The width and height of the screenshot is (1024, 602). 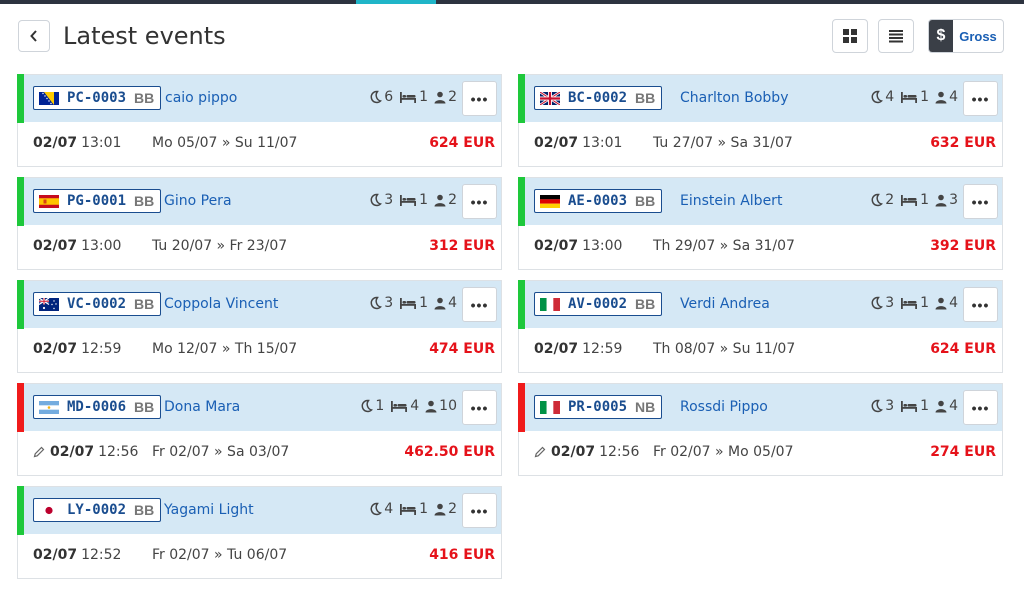 What do you see at coordinates (202, 407) in the screenshot?
I see `guest-name-link: Dona Mara` at bounding box center [202, 407].